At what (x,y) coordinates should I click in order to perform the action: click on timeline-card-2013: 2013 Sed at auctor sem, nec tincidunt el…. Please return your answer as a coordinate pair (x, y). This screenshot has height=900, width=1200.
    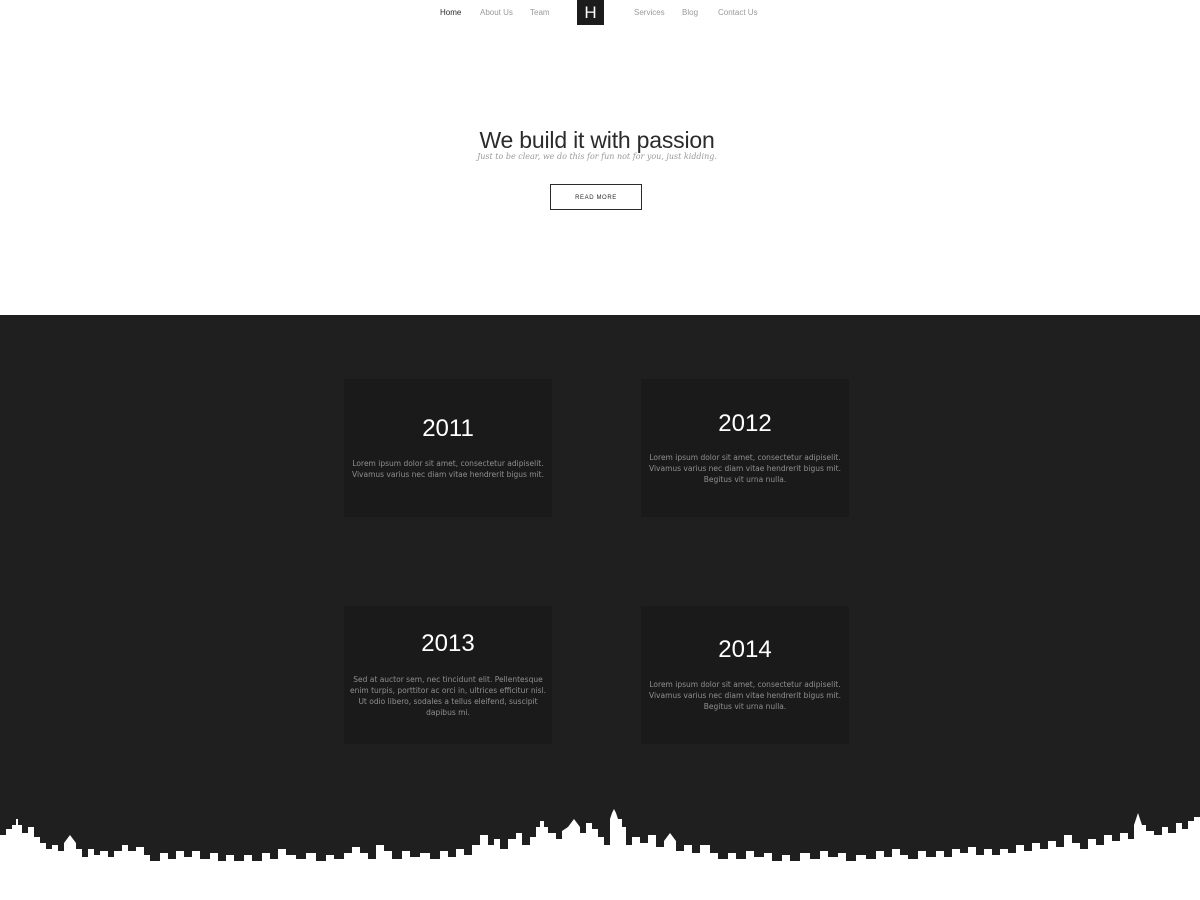
    Looking at the image, I should click on (448, 675).